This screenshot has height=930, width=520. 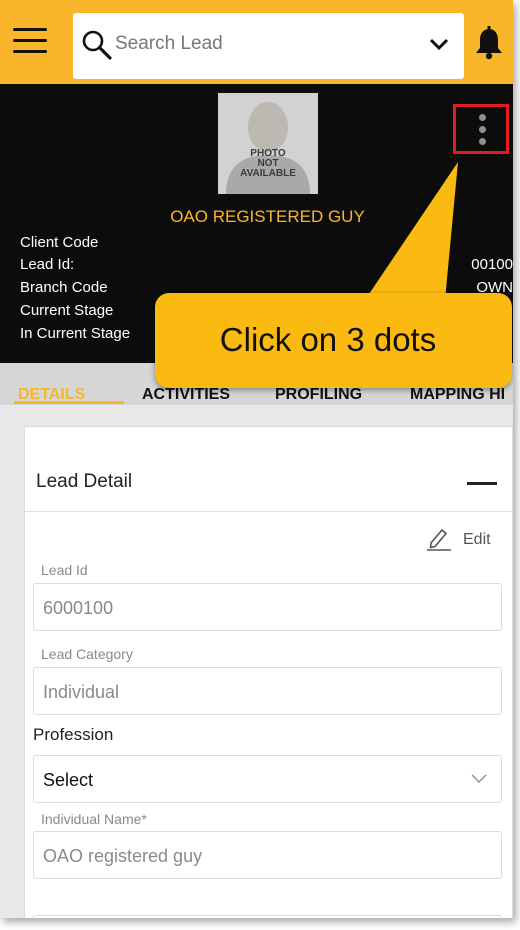 What do you see at coordinates (267, 691) in the screenshot?
I see `lead-category-field: Individual` at bounding box center [267, 691].